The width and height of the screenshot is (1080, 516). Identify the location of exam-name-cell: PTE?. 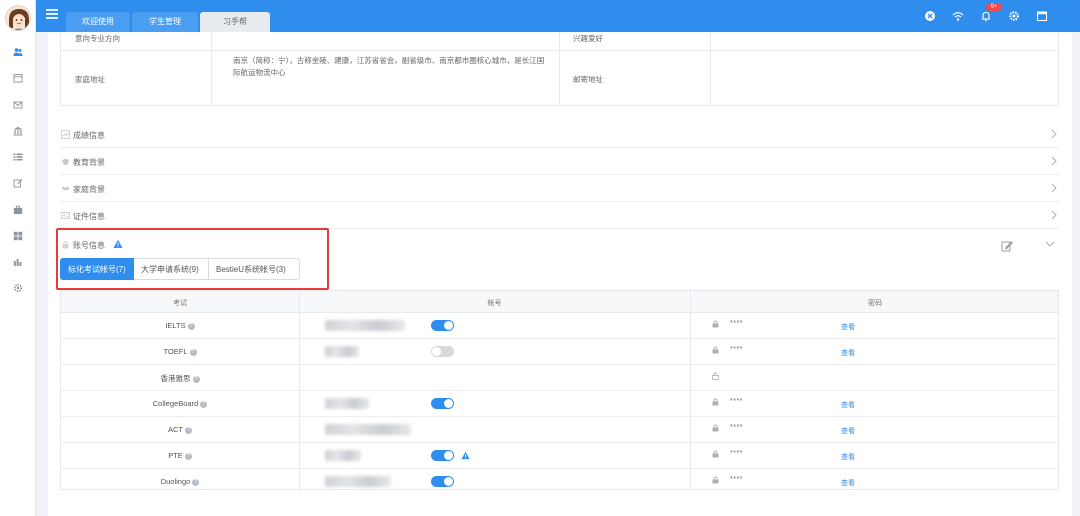
(180, 455).